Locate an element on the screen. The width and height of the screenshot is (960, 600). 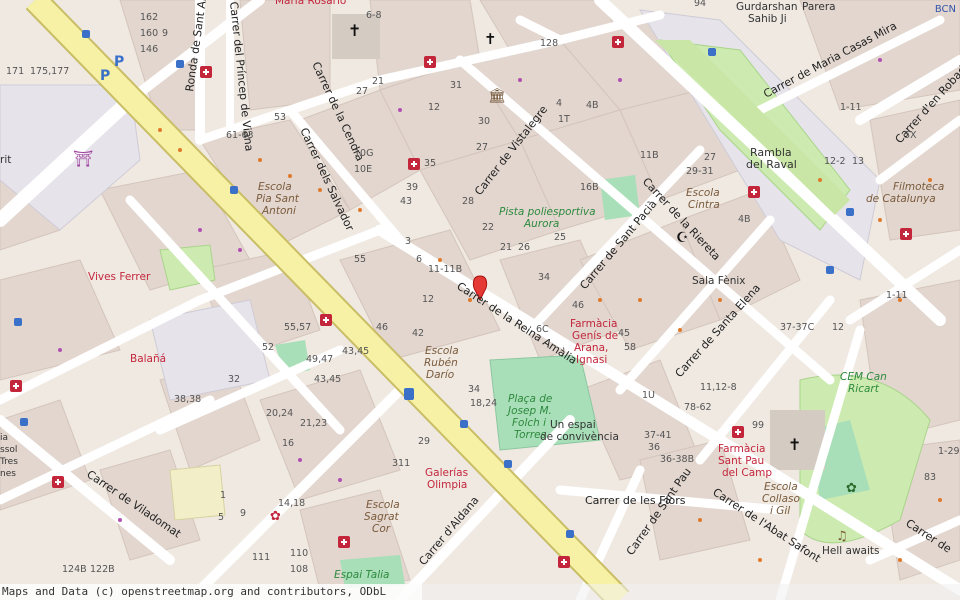
svg-text: 146 is located at coordinates (149, 49).